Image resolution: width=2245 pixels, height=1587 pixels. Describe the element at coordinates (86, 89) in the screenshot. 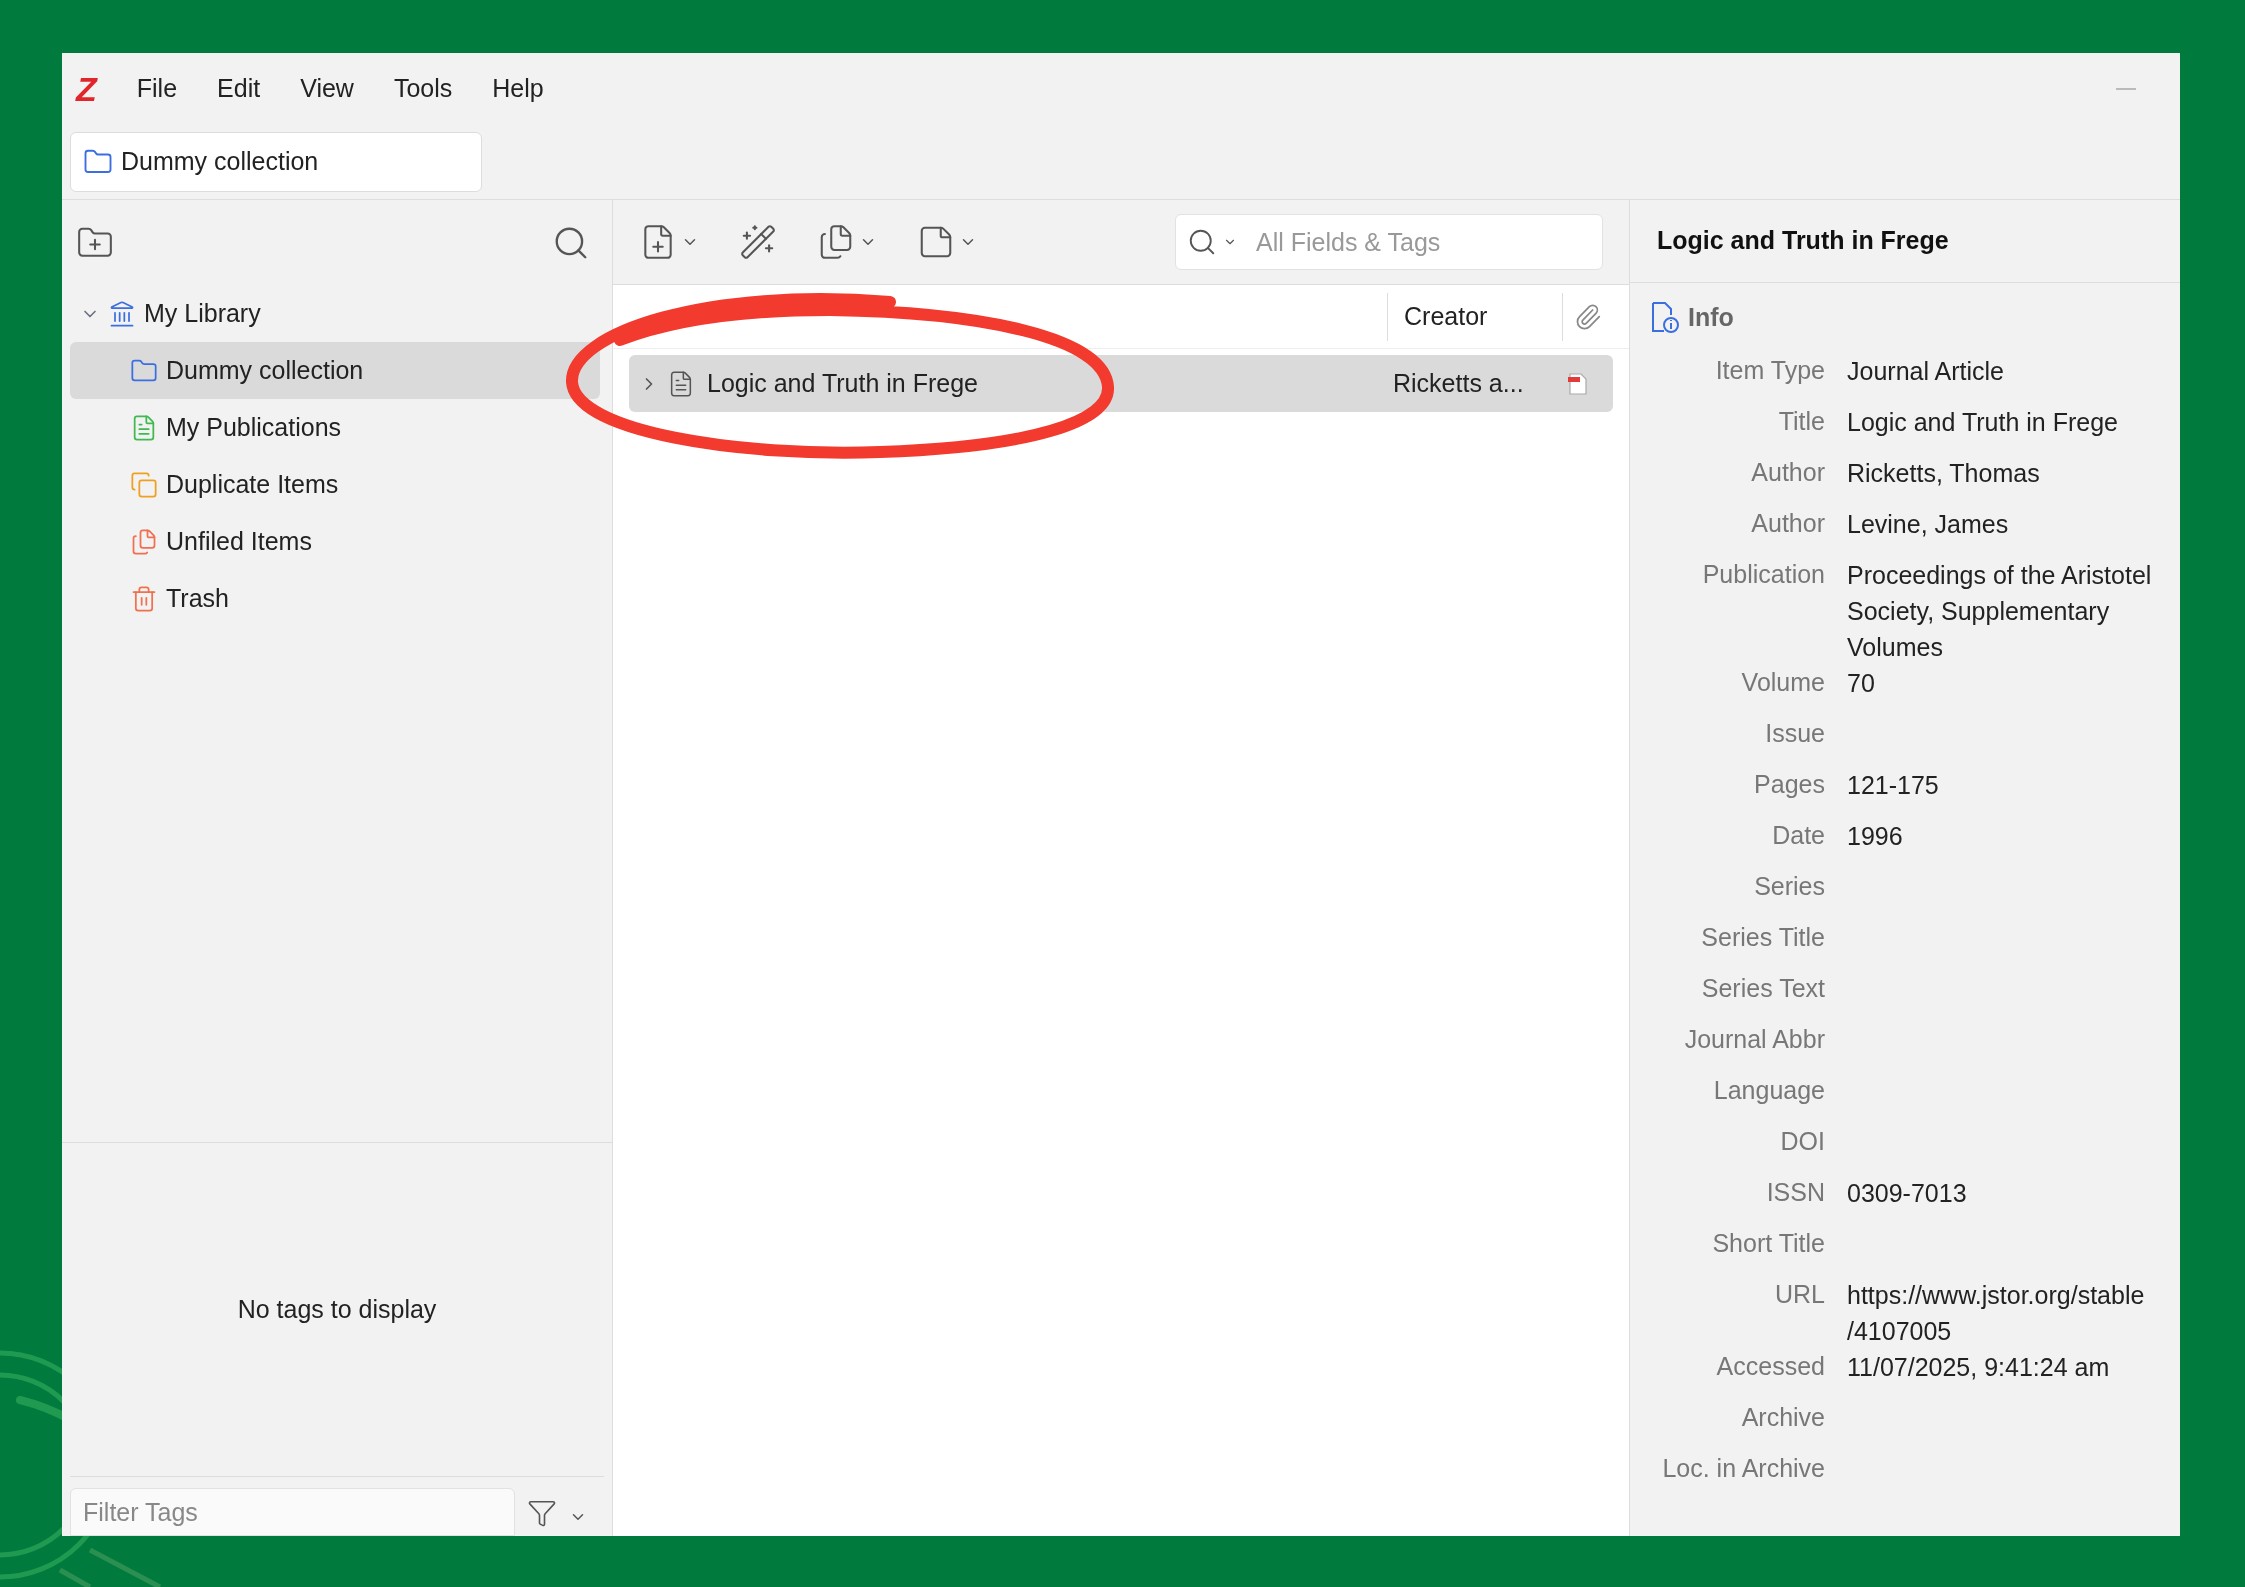

I see `app-logo: Z` at that location.